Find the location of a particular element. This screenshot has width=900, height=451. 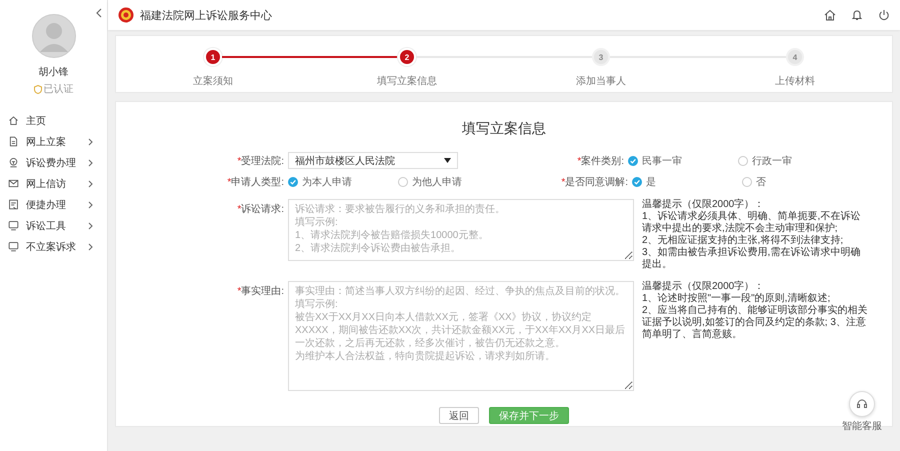

step-label: 立案须知 is located at coordinates (213, 81).